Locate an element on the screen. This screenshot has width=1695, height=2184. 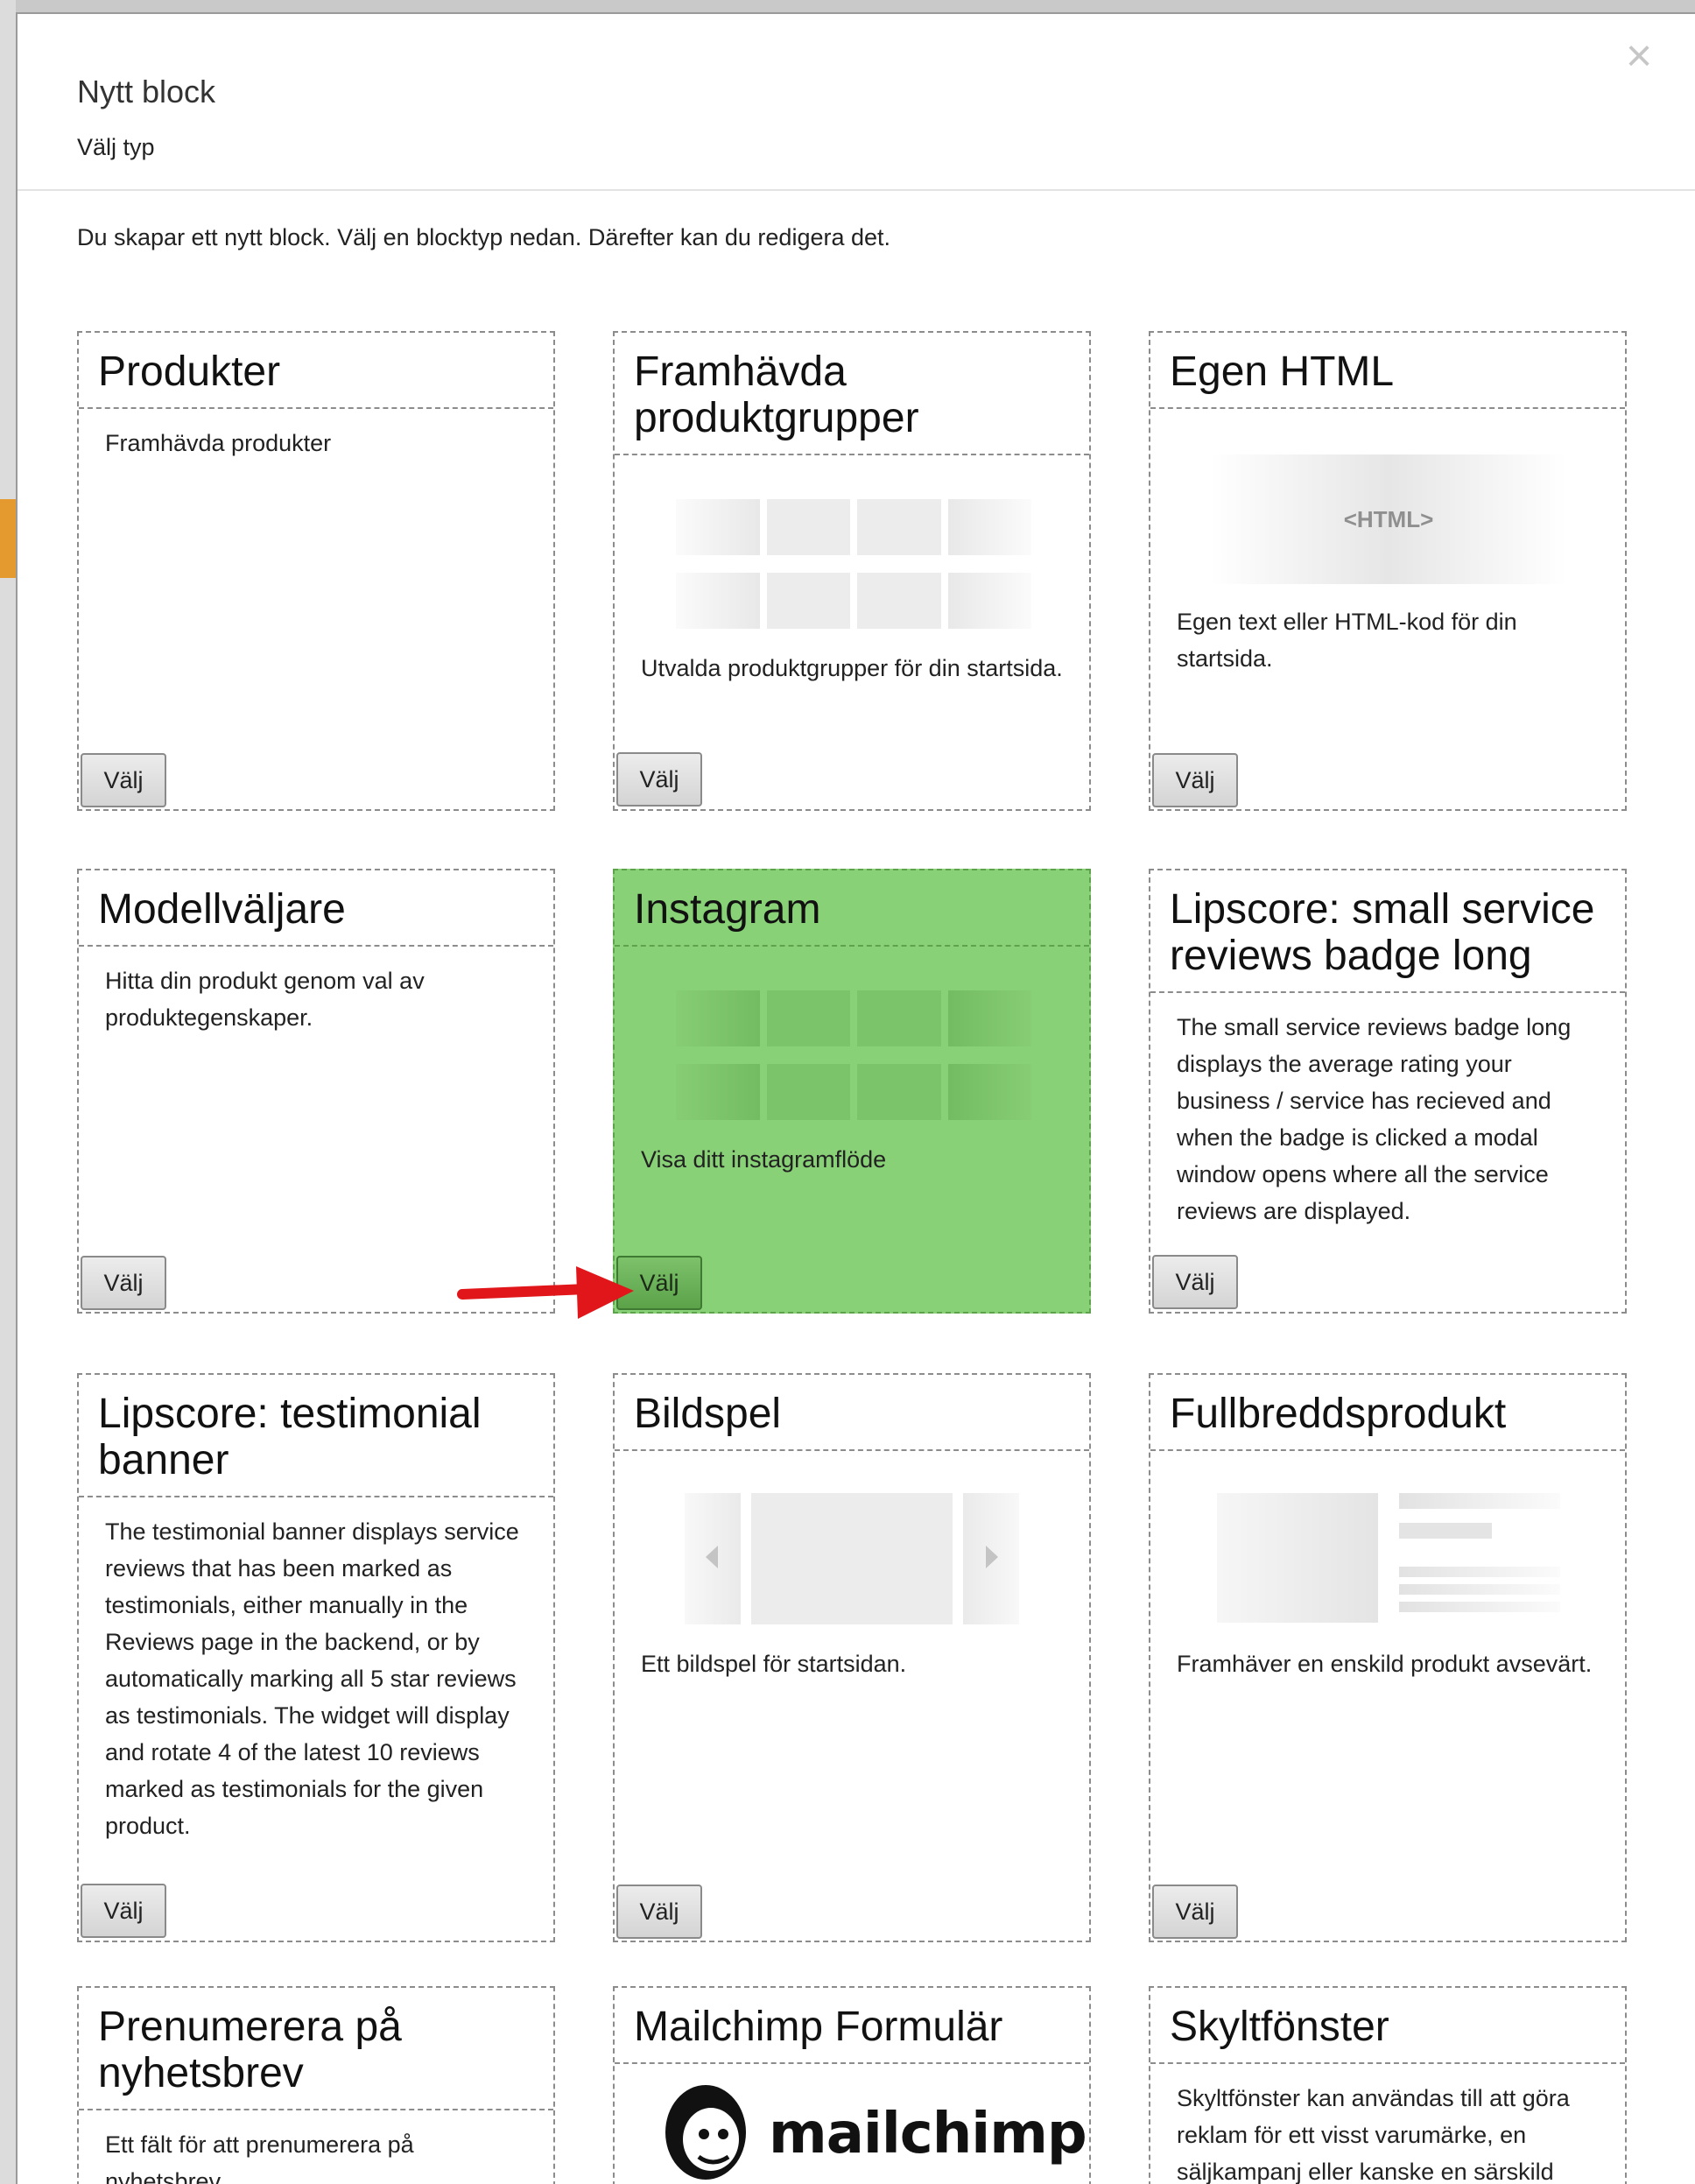
card-description: Ett bildspel för startsidan. is located at coordinates (774, 1664).